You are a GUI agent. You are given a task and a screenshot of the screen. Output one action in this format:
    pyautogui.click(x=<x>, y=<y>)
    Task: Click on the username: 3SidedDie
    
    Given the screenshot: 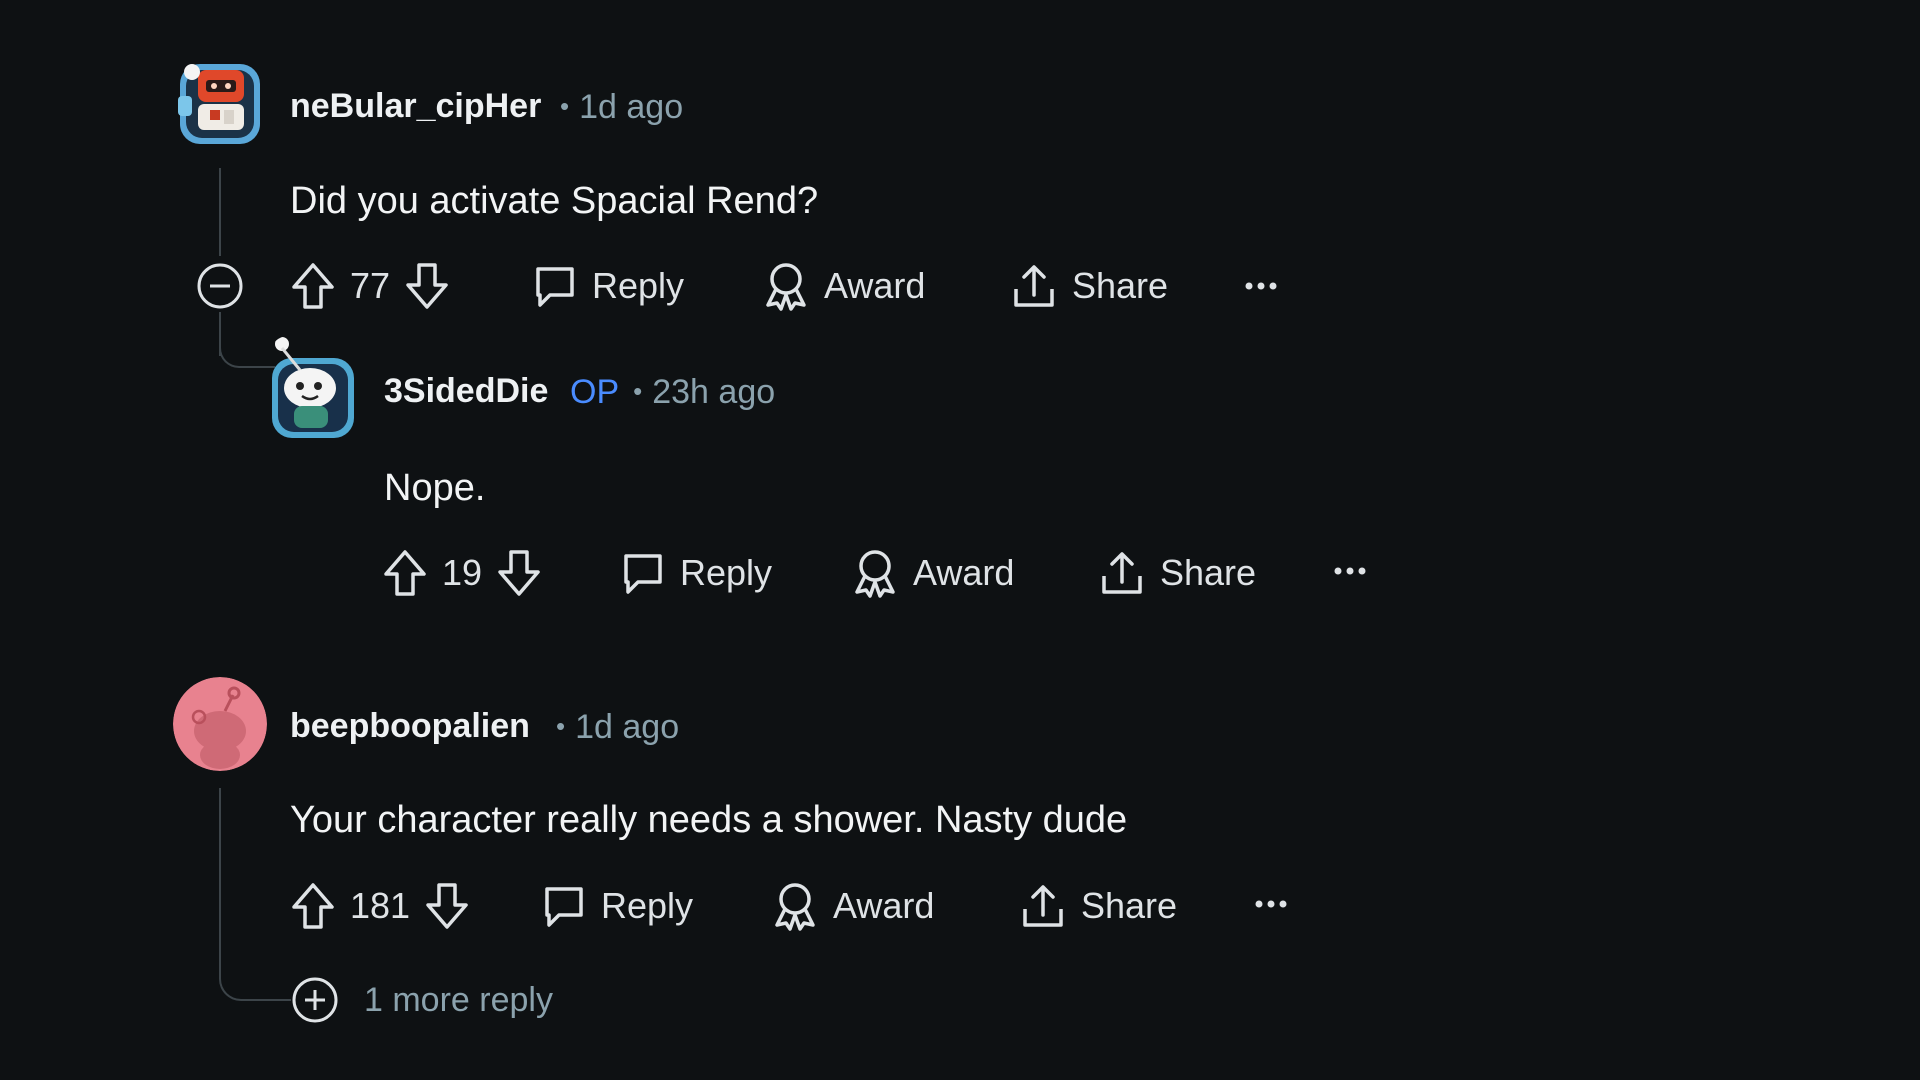 What is the action you would take?
    pyautogui.click(x=466, y=391)
    